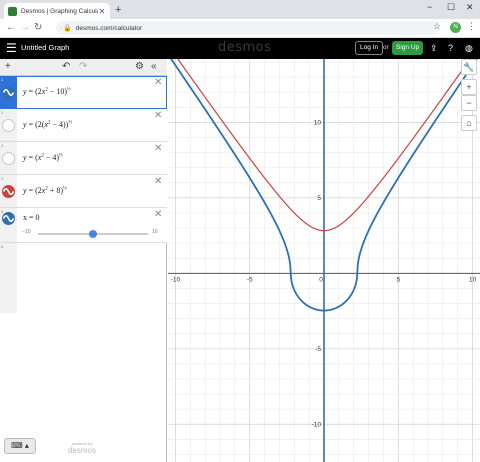  Describe the element at coordinates (469, 123) in the screenshot. I see `home-view-button: ⌂` at that location.